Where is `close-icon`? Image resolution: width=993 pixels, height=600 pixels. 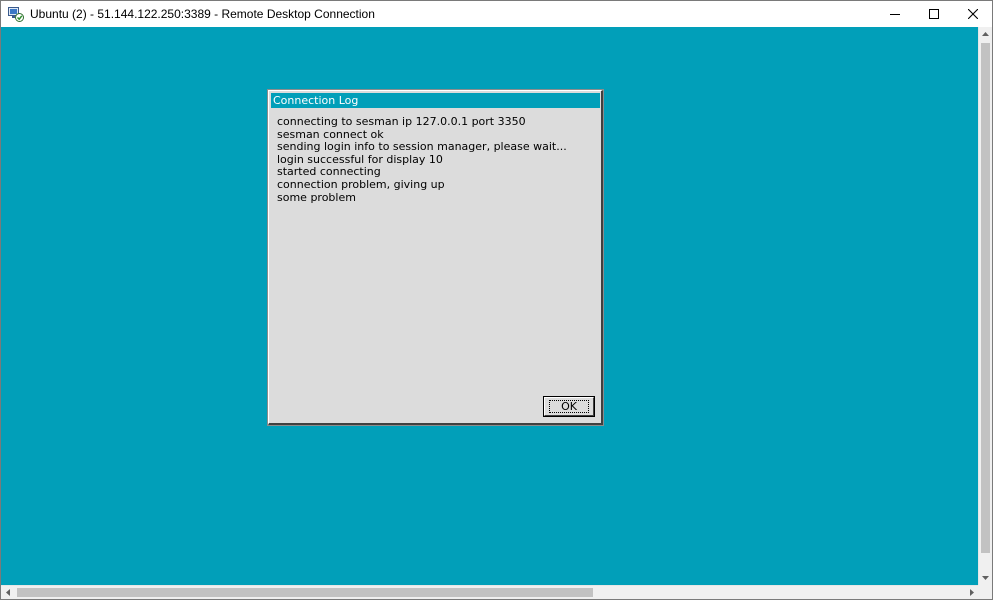
close-icon is located at coordinates (972, 14).